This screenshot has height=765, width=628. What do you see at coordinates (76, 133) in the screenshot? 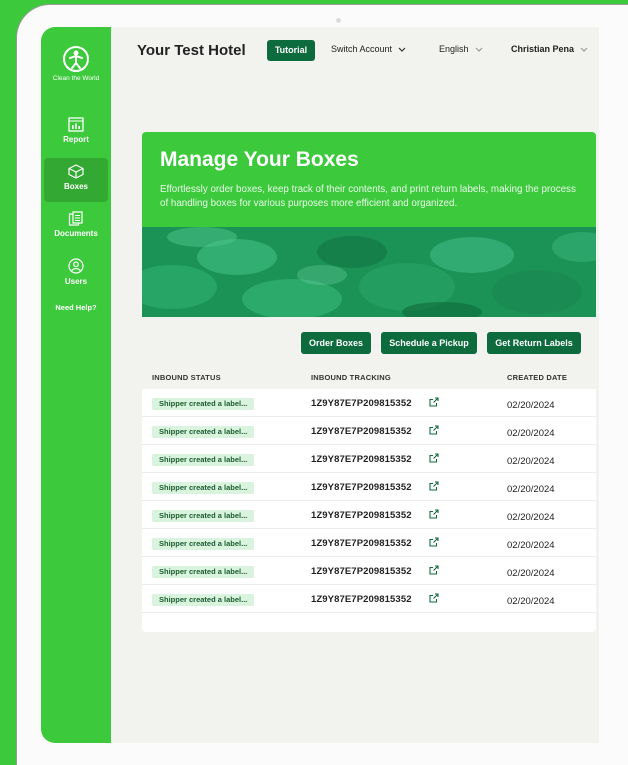
I see `sidebar-item-report: Report` at bounding box center [76, 133].